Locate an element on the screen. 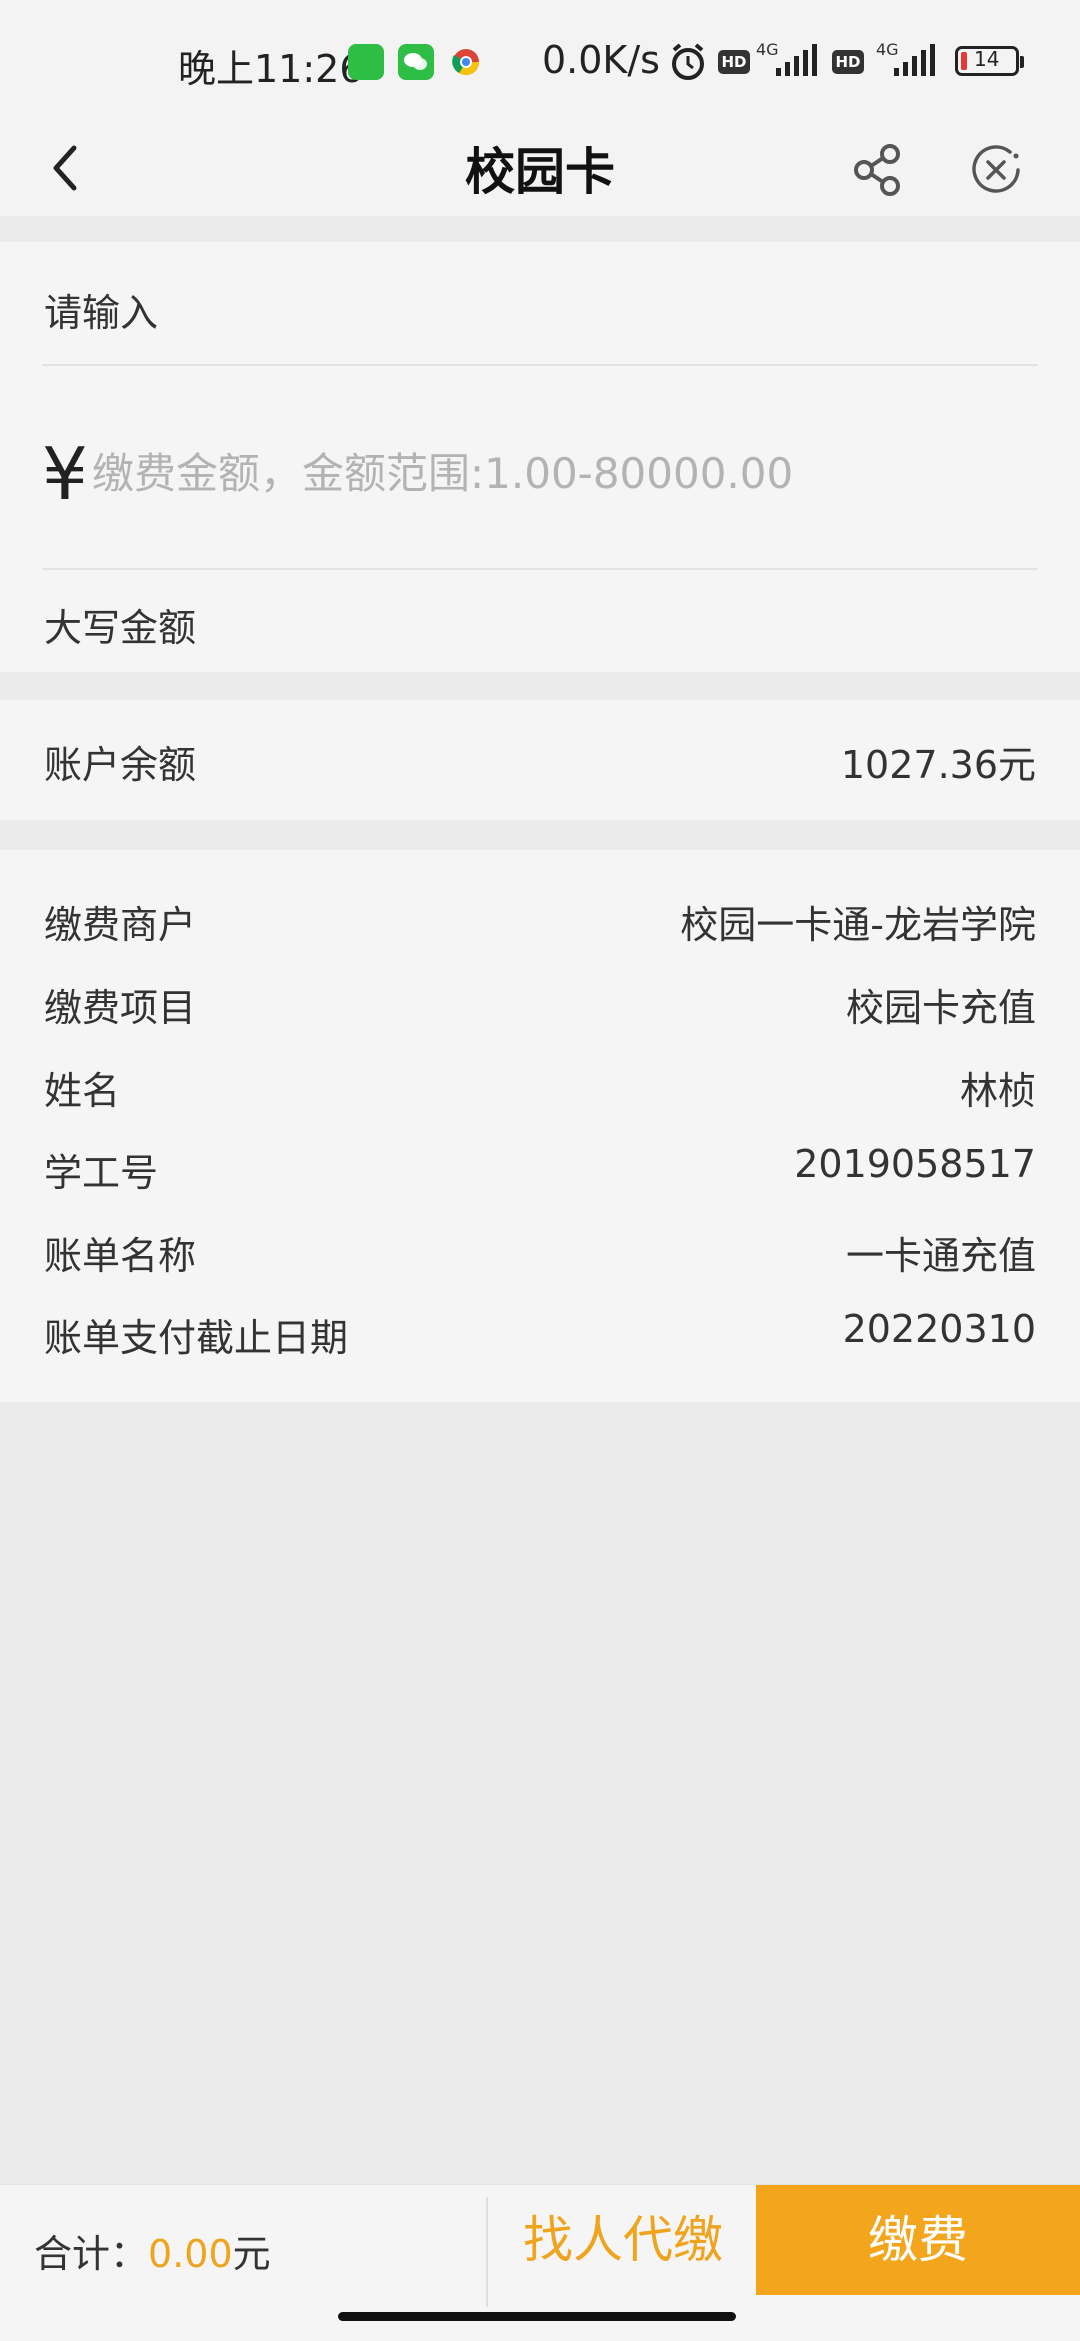  signal-icon is located at coordinates (798, 62).